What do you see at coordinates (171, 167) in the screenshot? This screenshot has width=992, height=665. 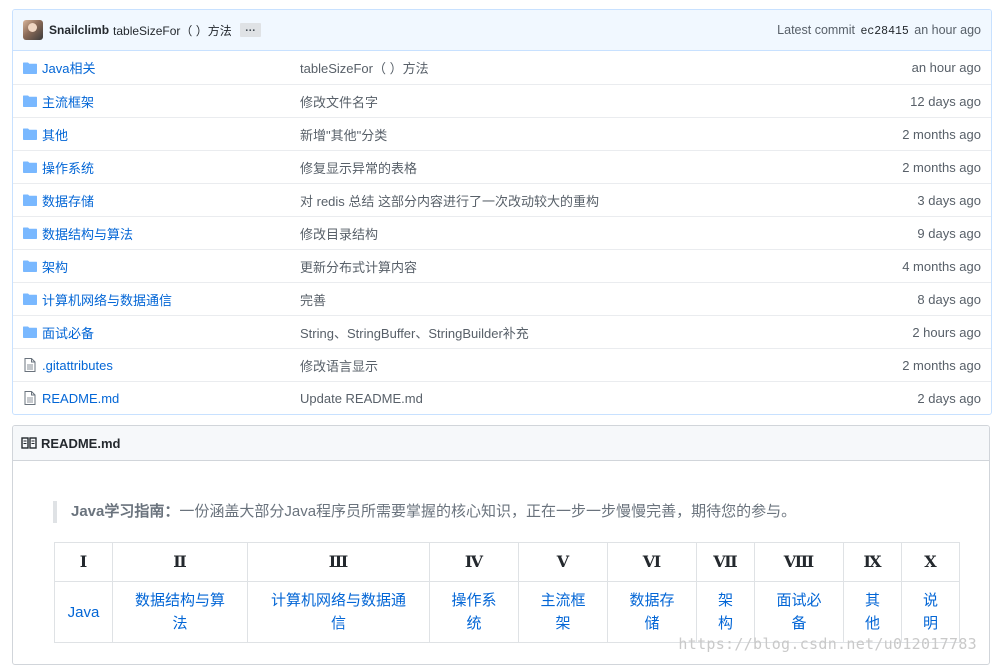 I see `file-name-link: 操作系统` at bounding box center [171, 167].